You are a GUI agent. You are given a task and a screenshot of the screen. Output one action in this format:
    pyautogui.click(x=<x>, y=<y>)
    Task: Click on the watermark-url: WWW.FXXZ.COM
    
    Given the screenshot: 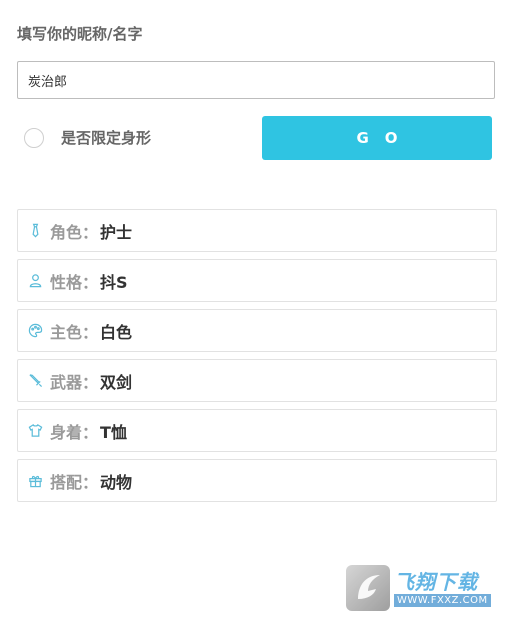 What is the action you would take?
    pyautogui.click(x=442, y=600)
    